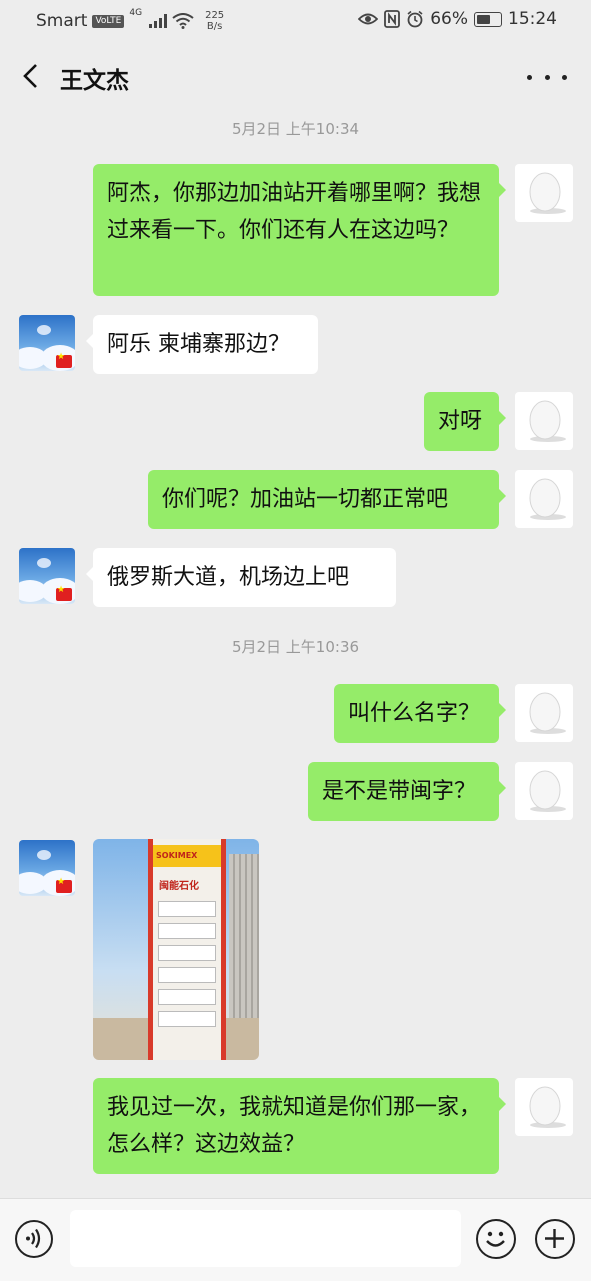 This screenshot has height=1281, width=591. I want to click on eye-icon, so click(368, 19).